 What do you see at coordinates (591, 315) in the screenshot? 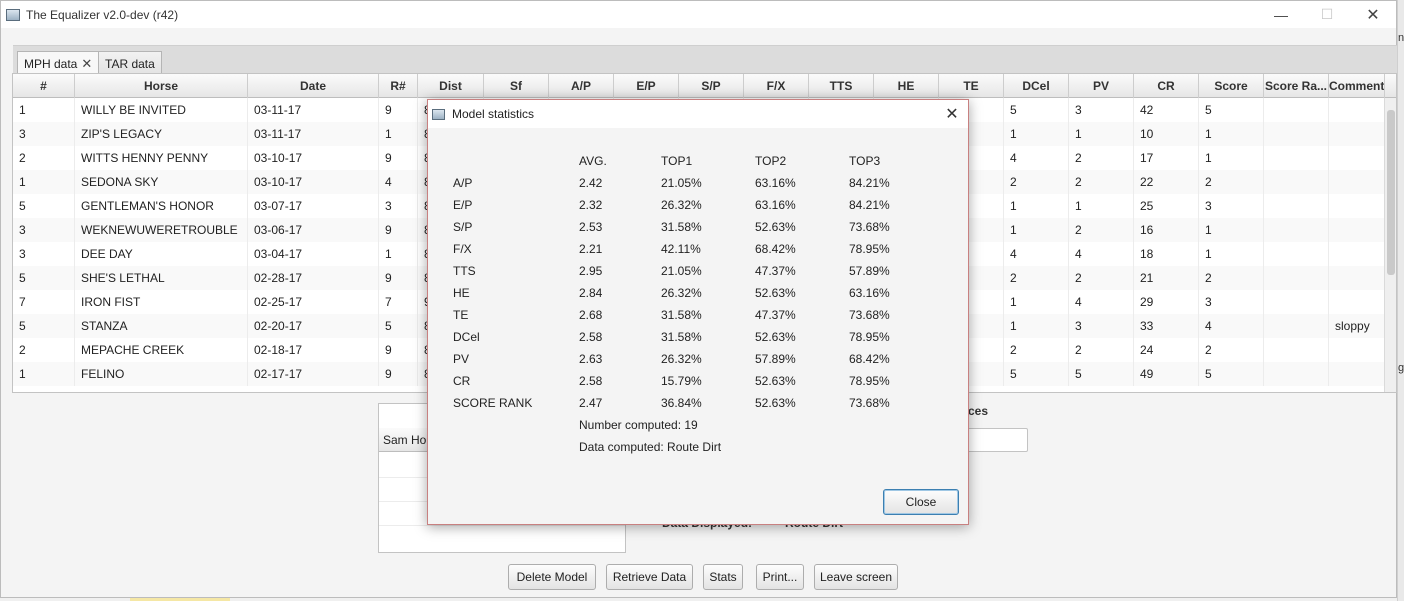
I see `stats-cell-avg: 2.68` at bounding box center [591, 315].